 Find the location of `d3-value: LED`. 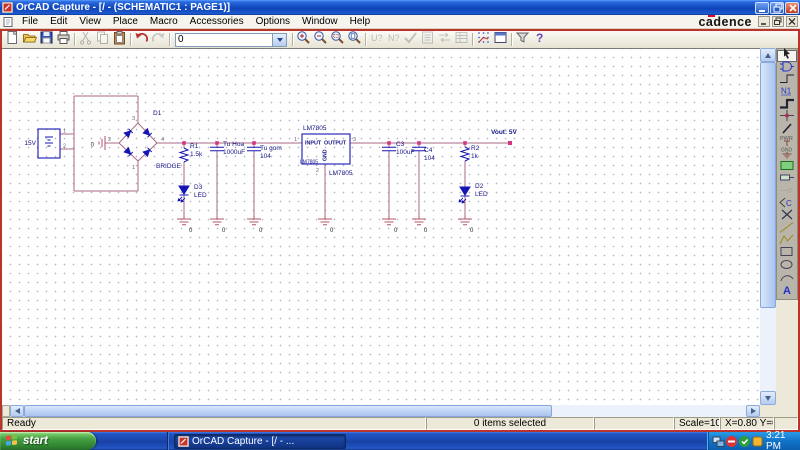

d3-value: LED is located at coordinates (200, 195).